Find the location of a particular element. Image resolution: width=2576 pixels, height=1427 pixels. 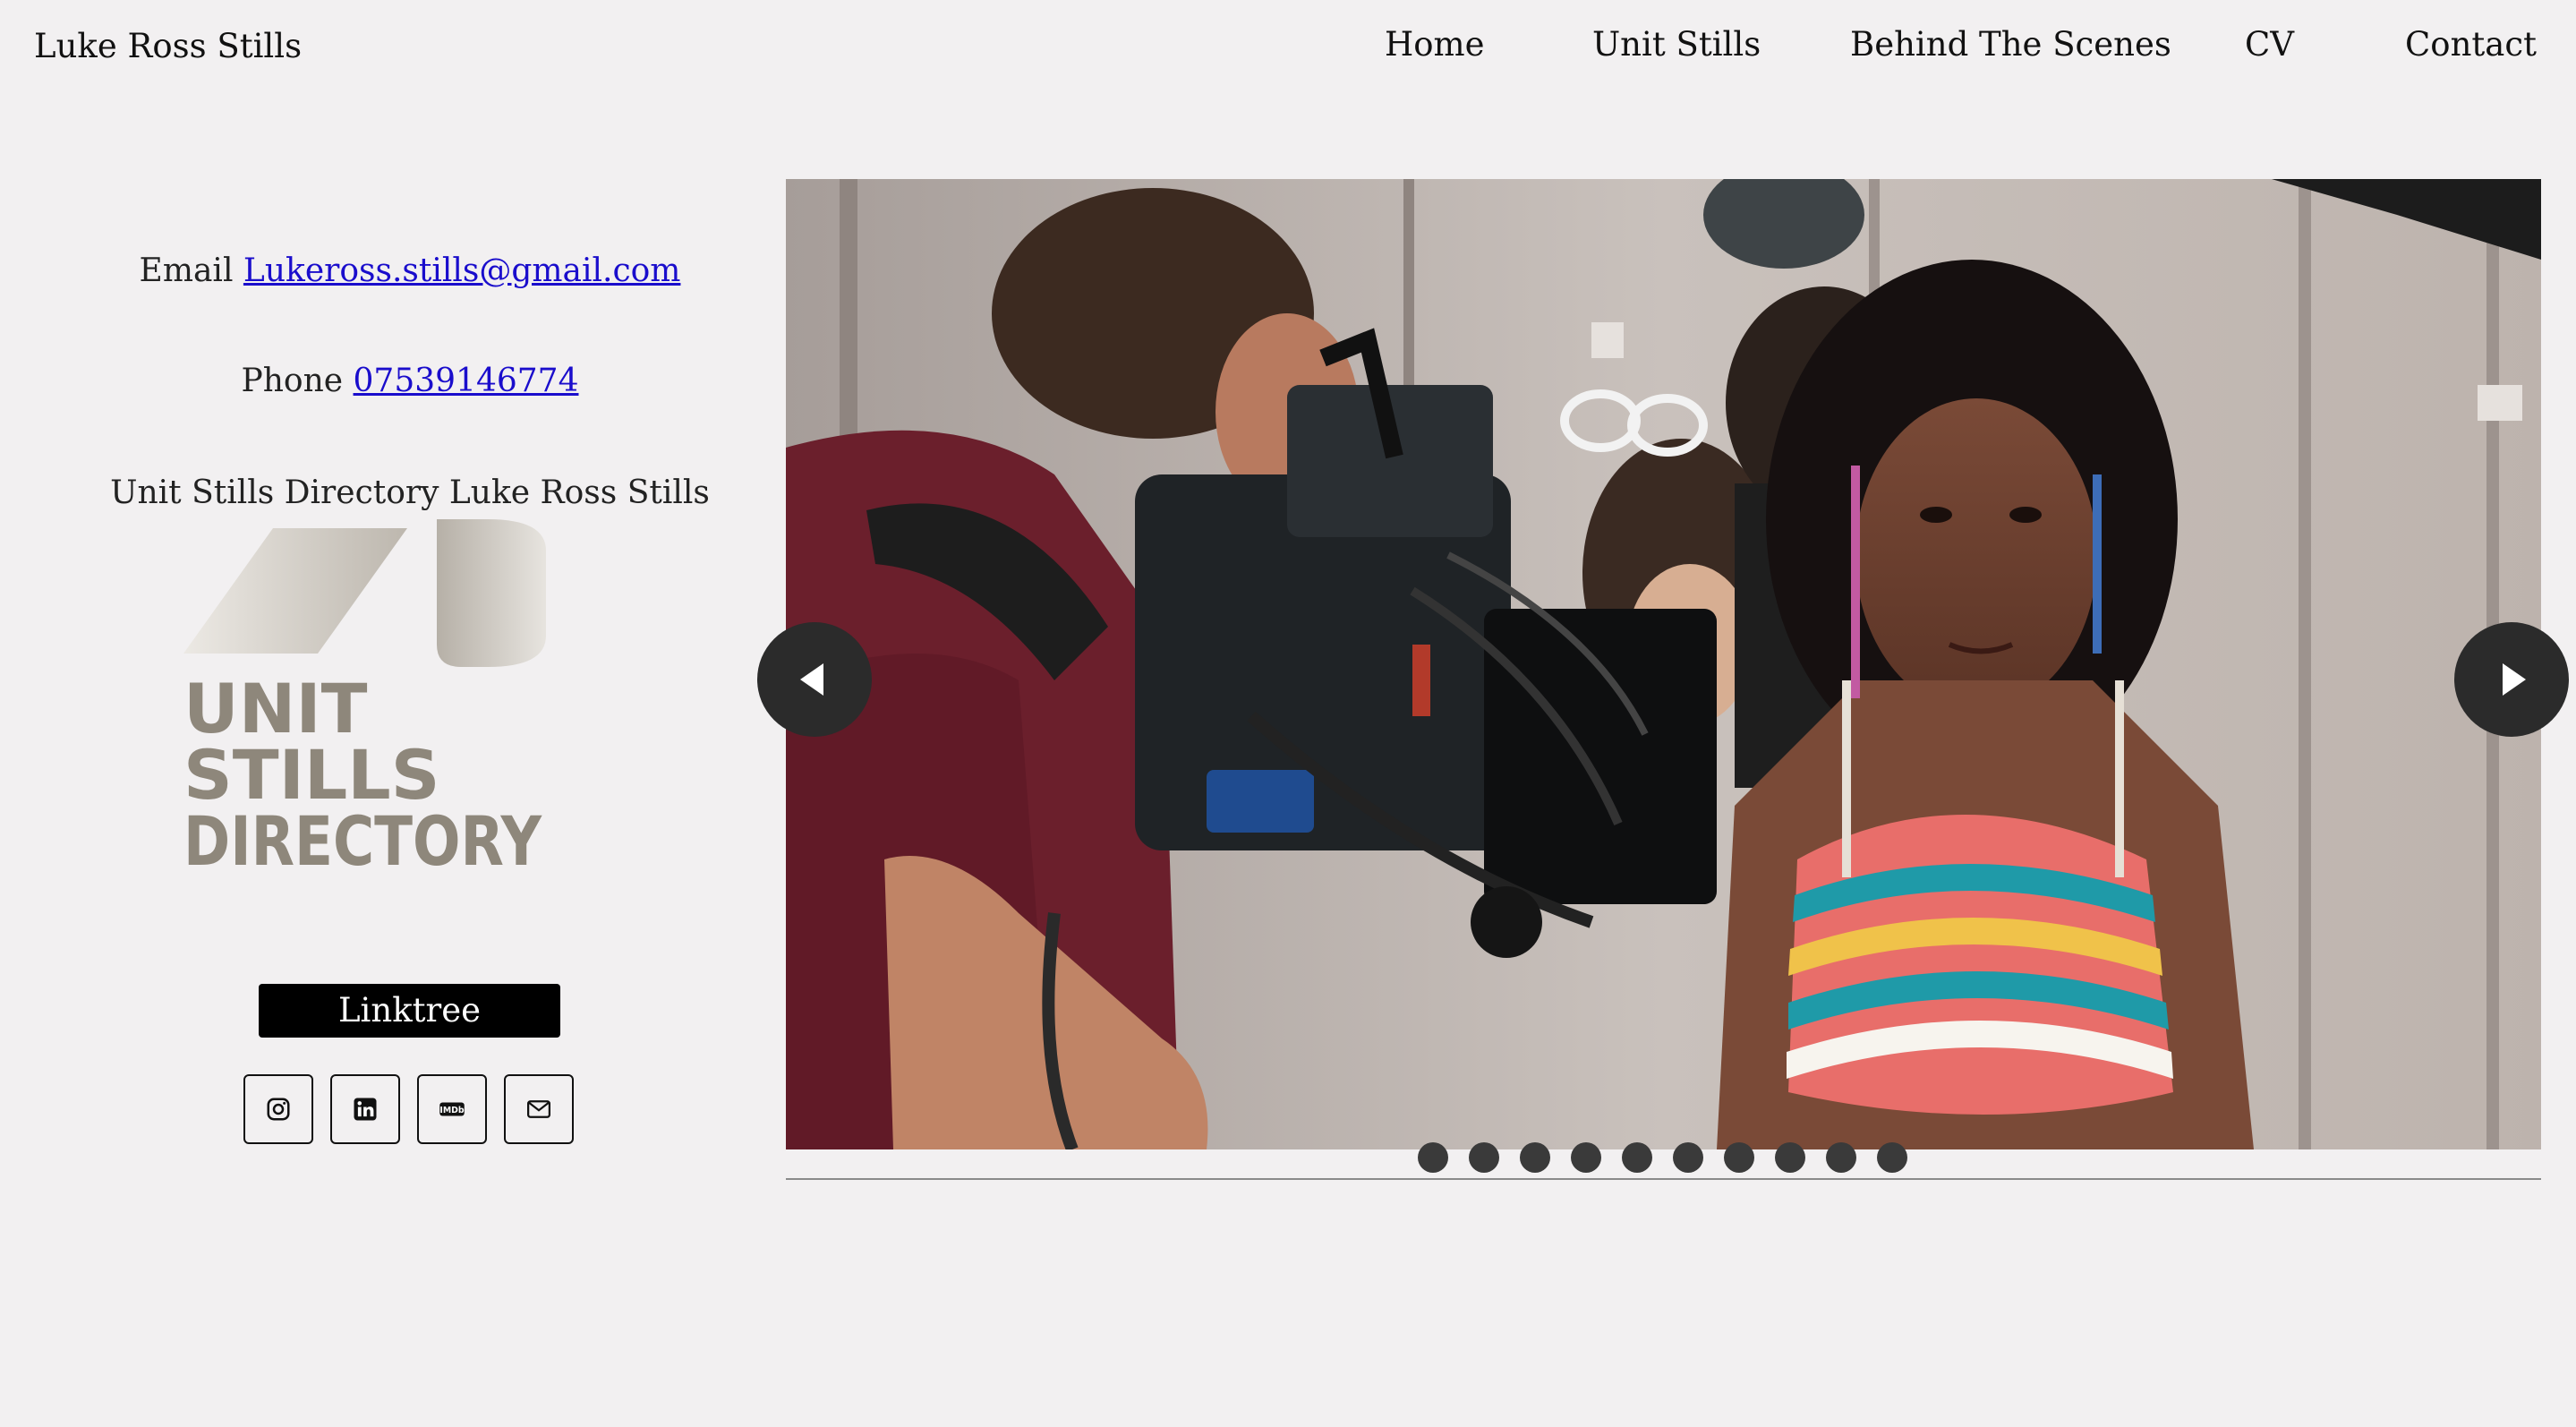

nav-cv: CV is located at coordinates (2269, 45).